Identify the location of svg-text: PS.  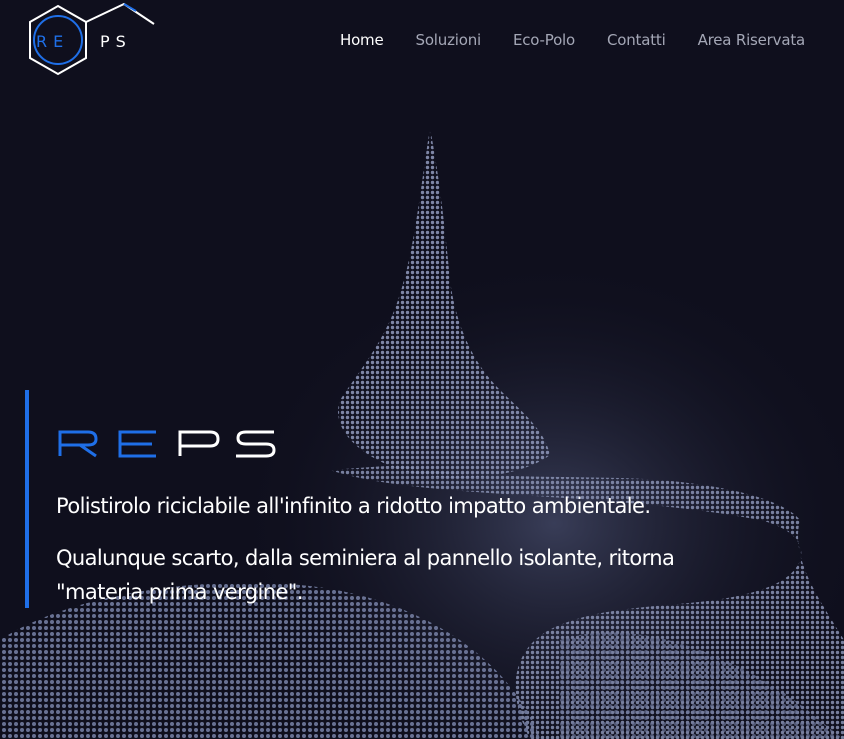
(116, 41).